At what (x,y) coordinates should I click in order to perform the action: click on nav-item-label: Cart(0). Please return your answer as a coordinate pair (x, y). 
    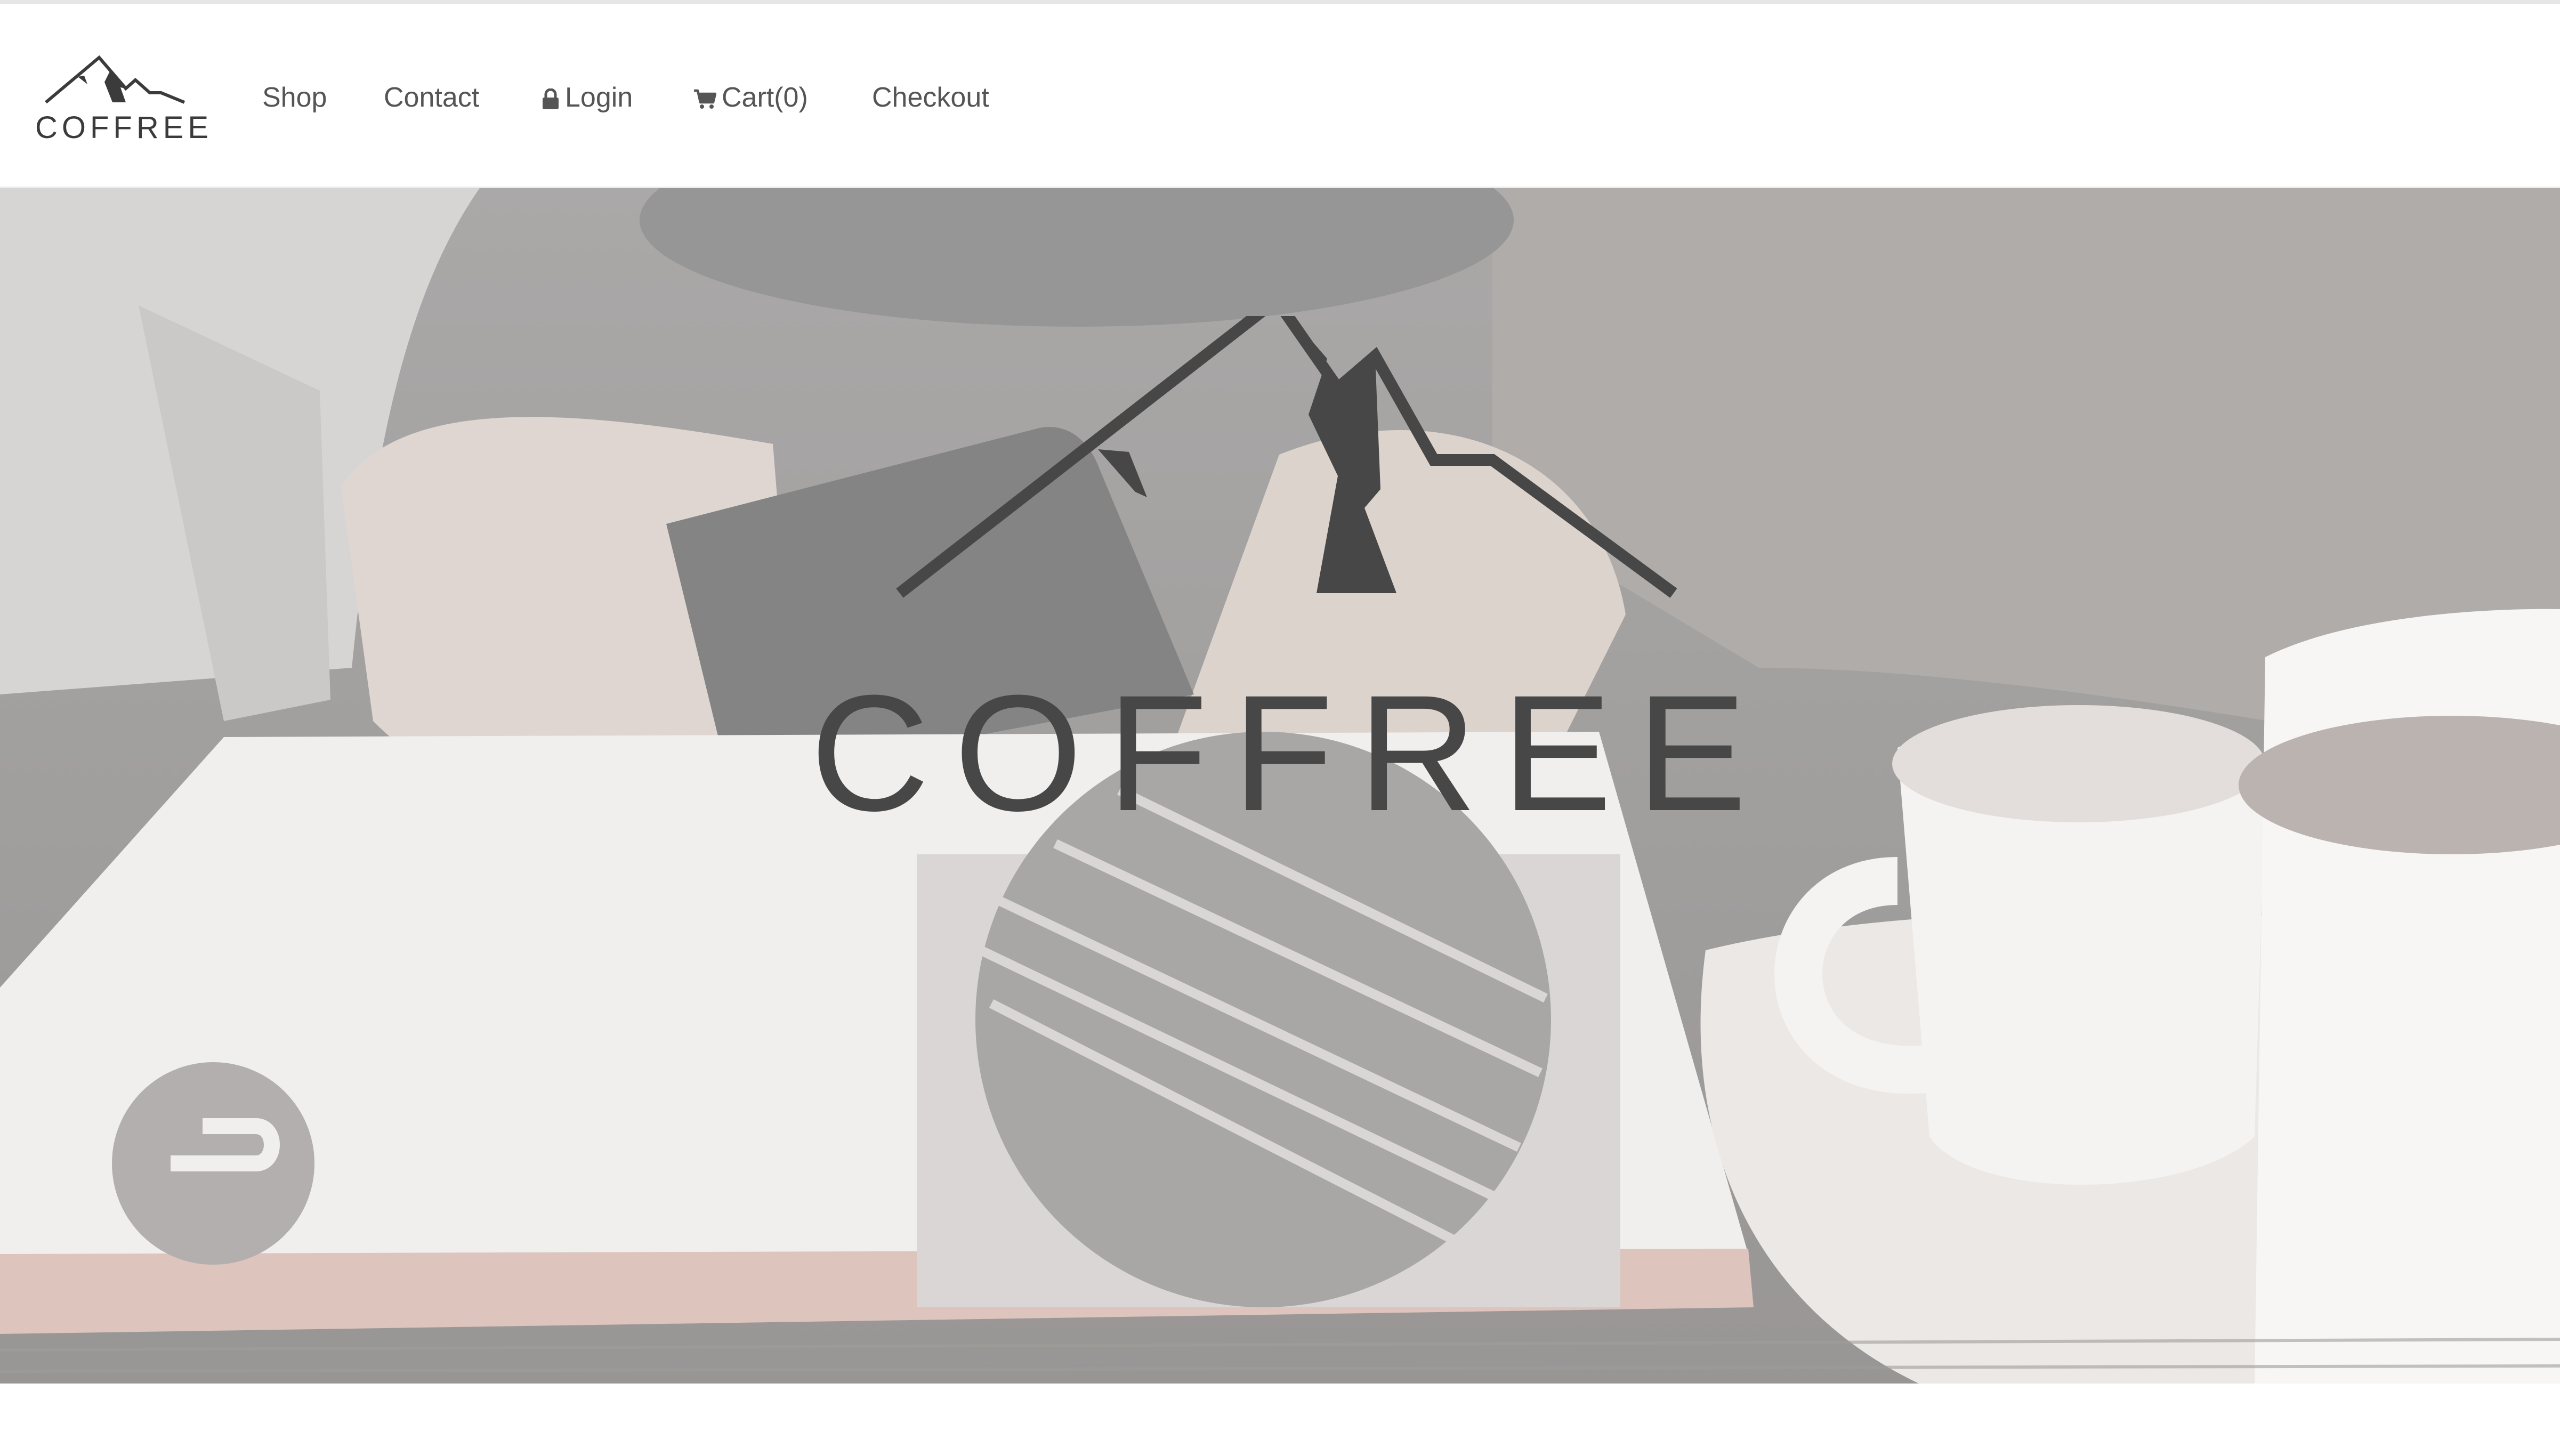
    Looking at the image, I should click on (765, 98).